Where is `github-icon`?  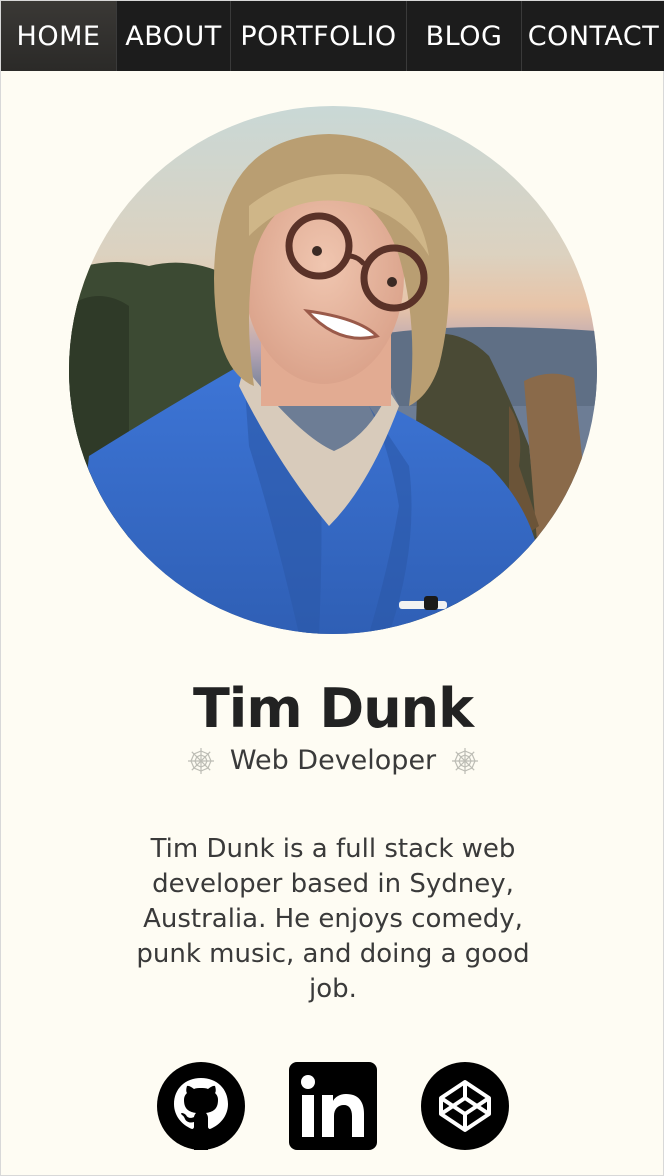
github-icon is located at coordinates (201, 1106).